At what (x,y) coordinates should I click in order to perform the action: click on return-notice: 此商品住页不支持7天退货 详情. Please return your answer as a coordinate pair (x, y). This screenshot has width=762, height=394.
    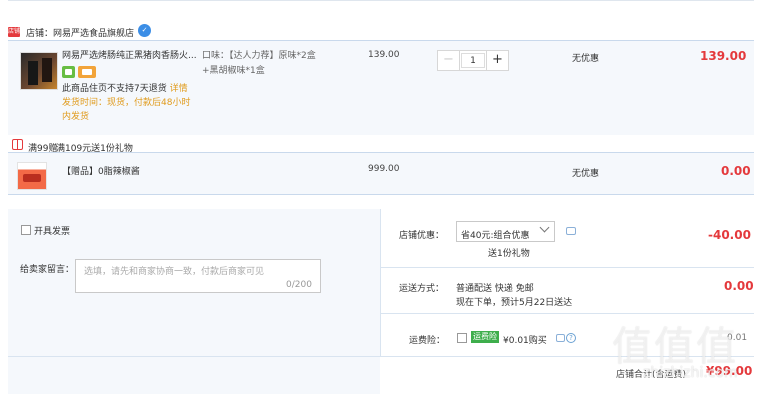
    Looking at the image, I should click on (131, 89).